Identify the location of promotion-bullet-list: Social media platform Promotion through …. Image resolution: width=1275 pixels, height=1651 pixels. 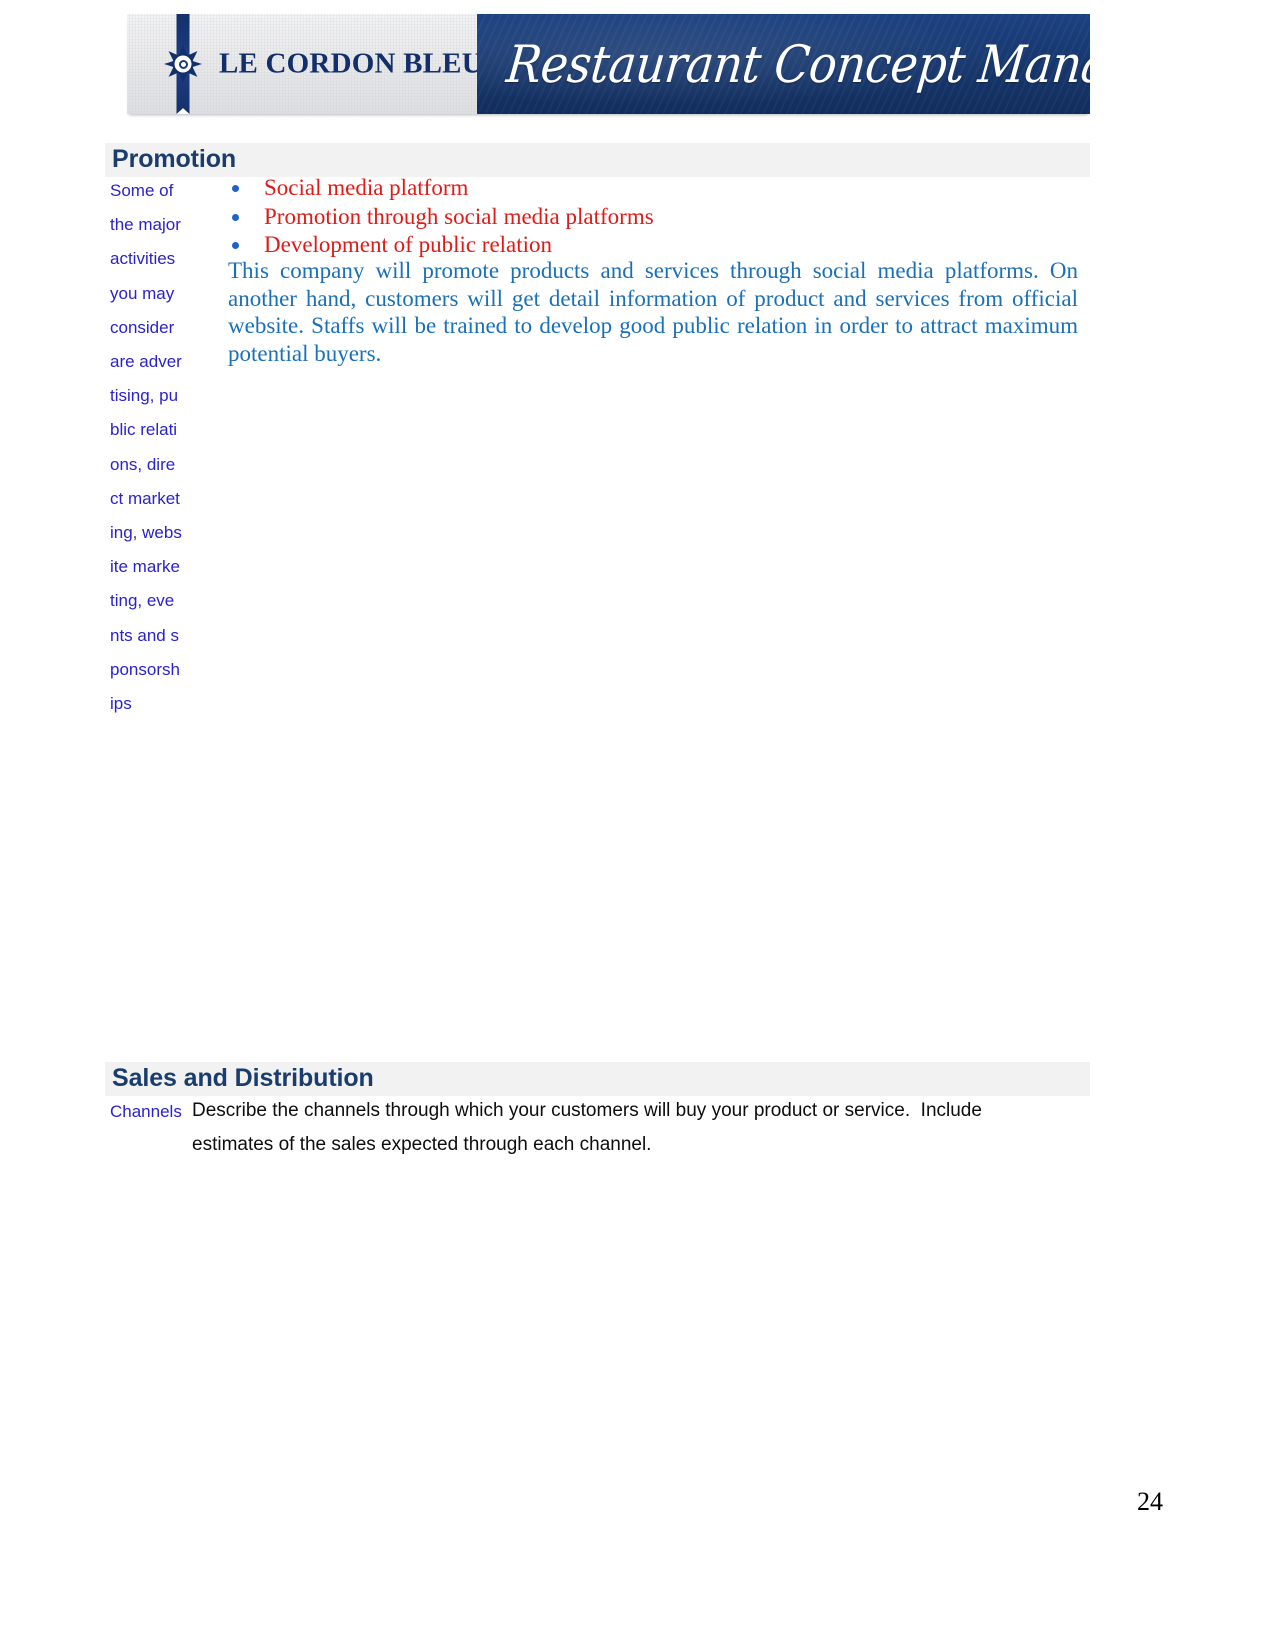
(659, 217).